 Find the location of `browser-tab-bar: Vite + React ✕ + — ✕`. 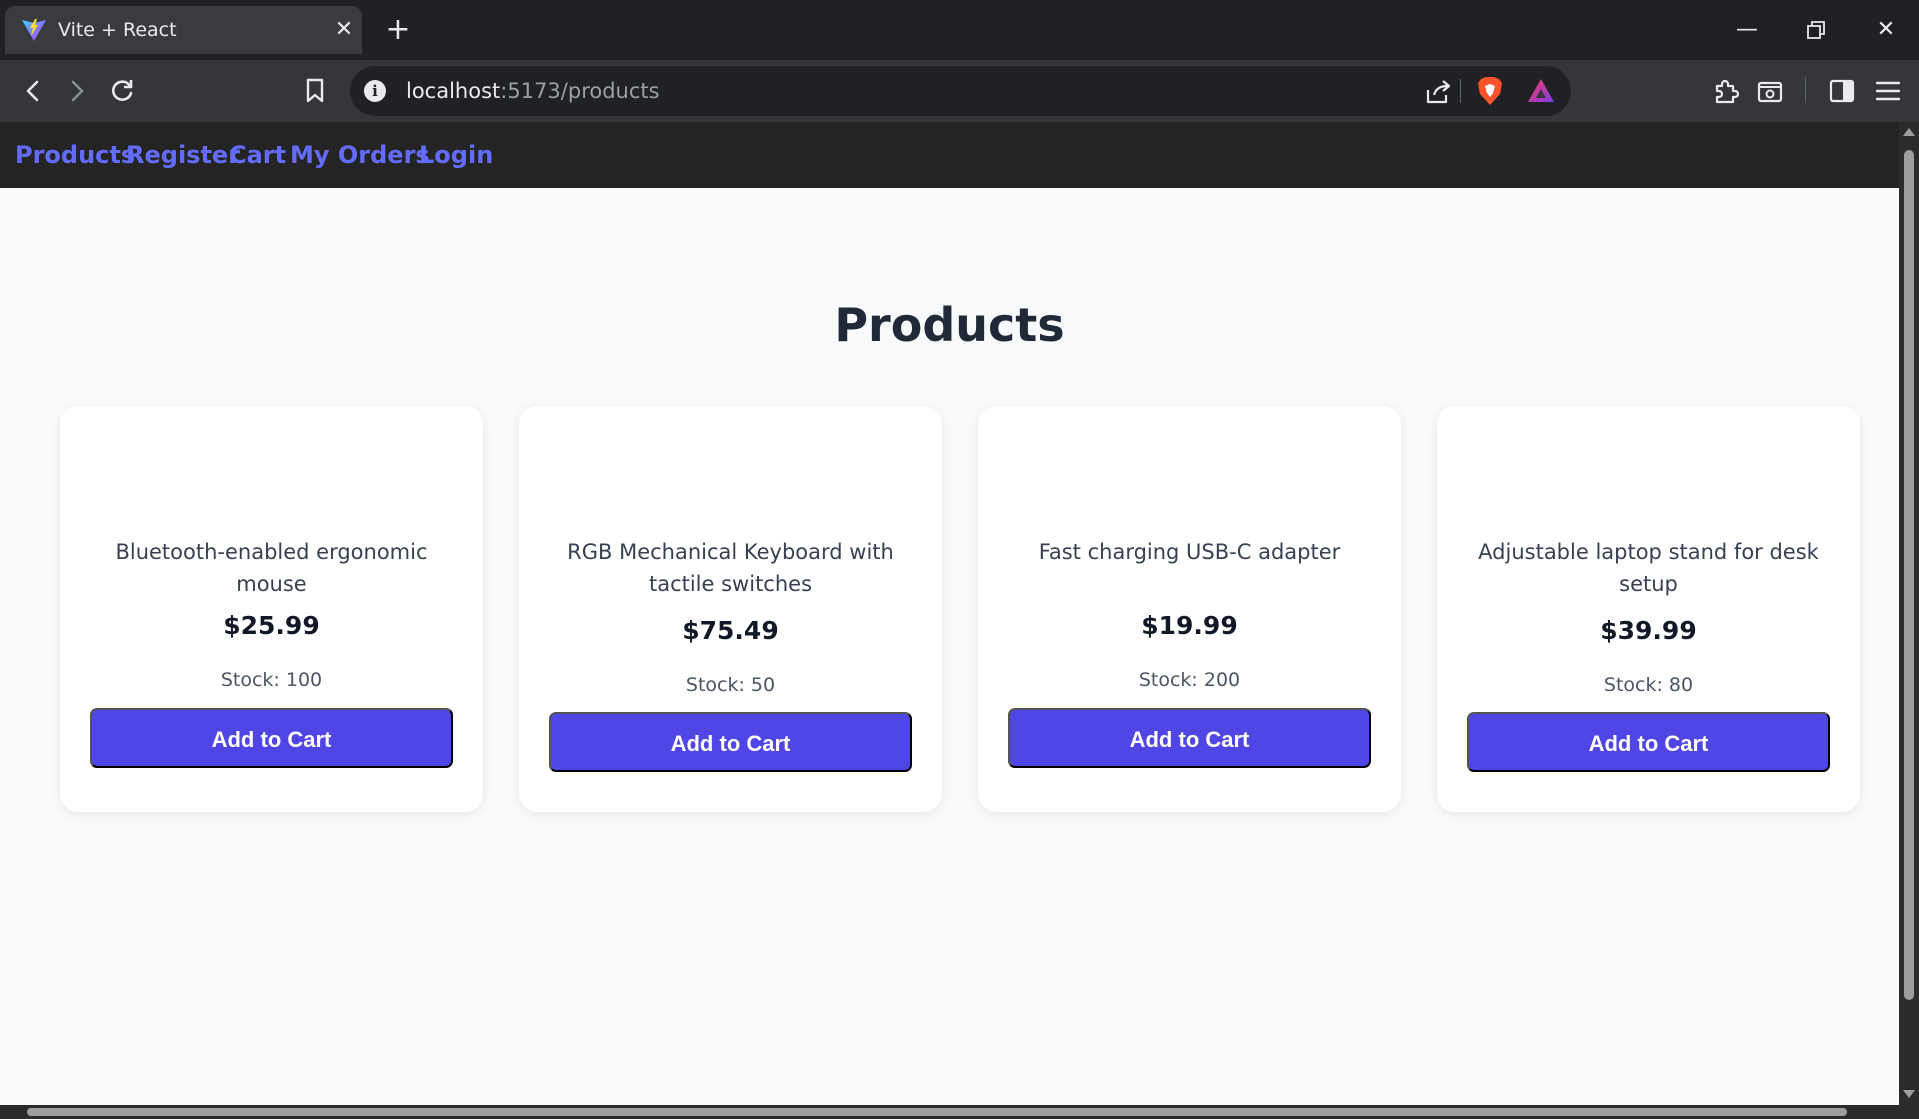

browser-tab-bar: Vite + React ✕ + — ✕ is located at coordinates (959, 30).